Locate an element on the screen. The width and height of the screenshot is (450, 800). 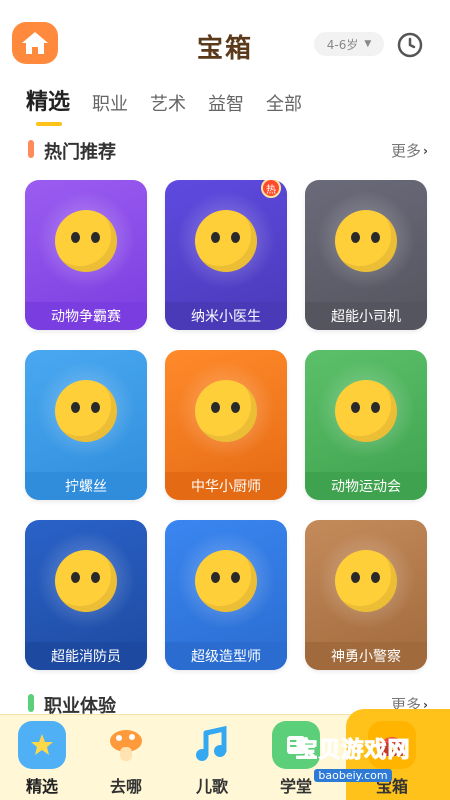
tab-featured: 精选 is located at coordinates (48, 105).